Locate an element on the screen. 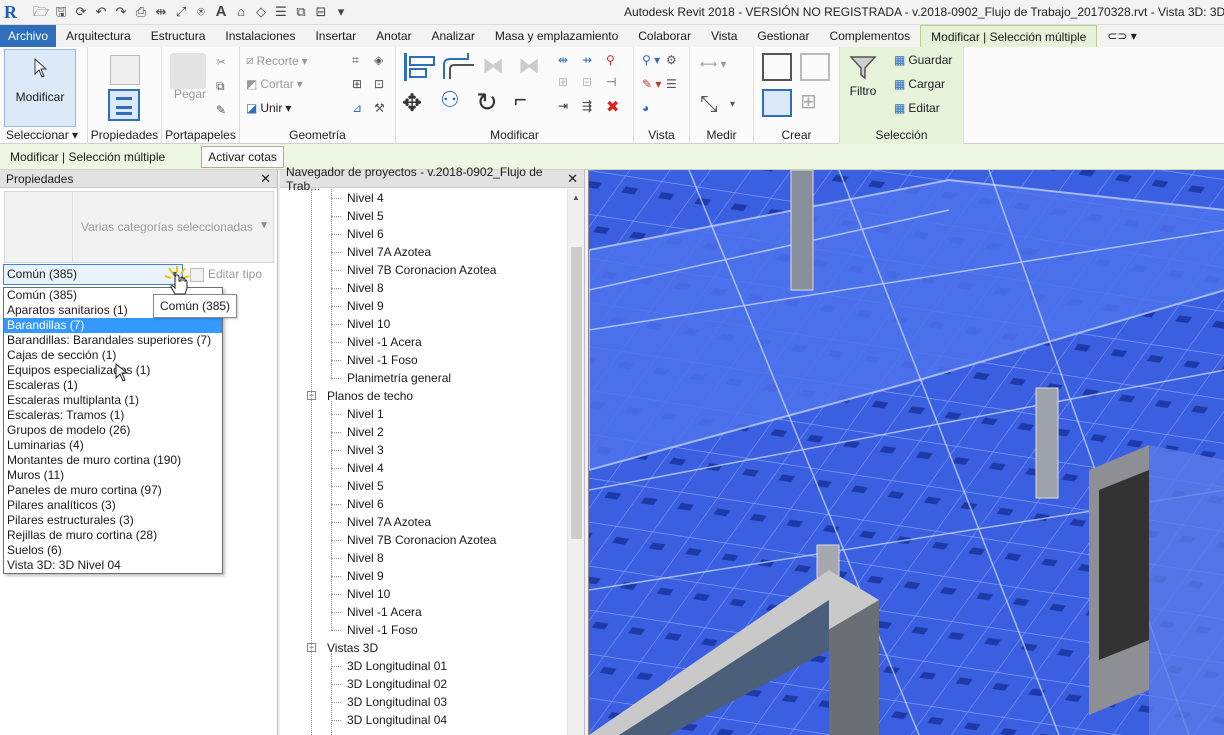  seleccionar-label: Seleccionar ▾ is located at coordinates (43, 135).